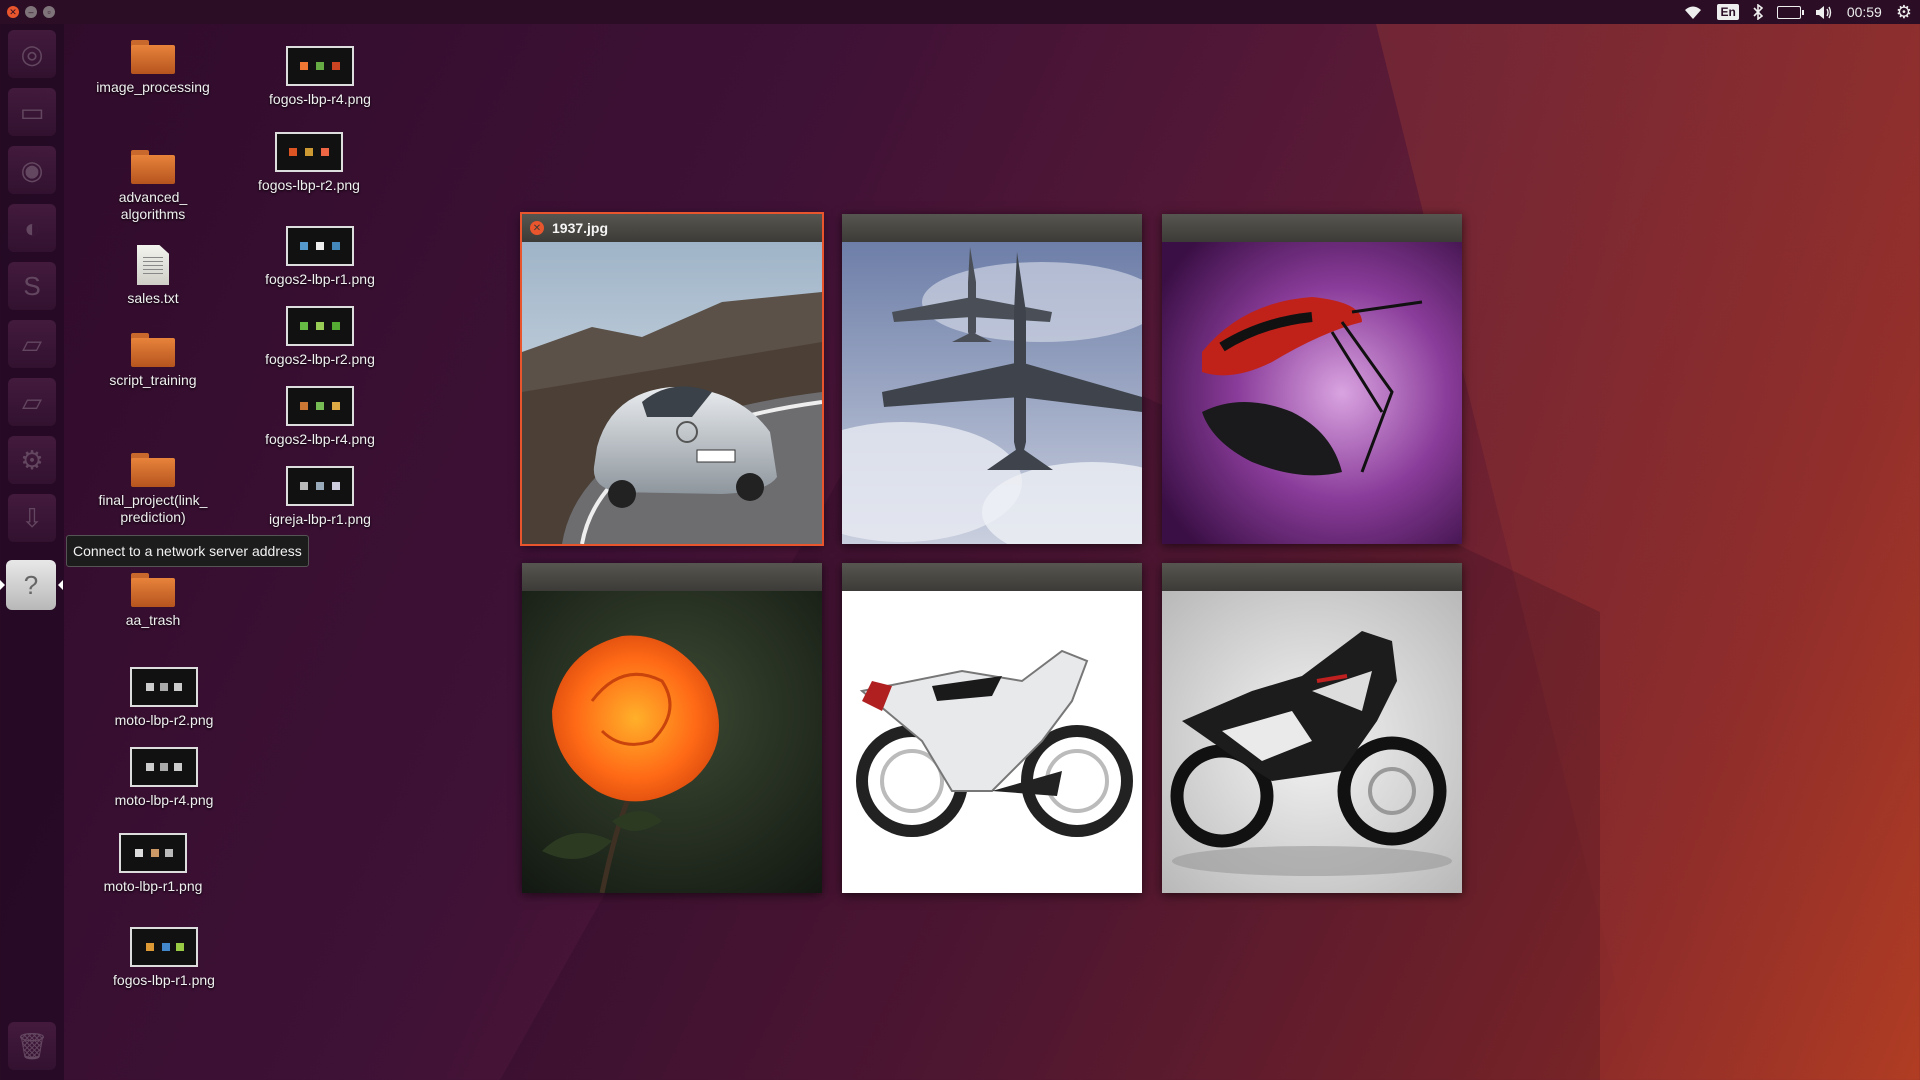 The height and width of the screenshot is (1080, 1920). What do you see at coordinates (49, 12) in the screenshot?
I see `window-maximize-button: ▫` at bounding box center [49, 12].